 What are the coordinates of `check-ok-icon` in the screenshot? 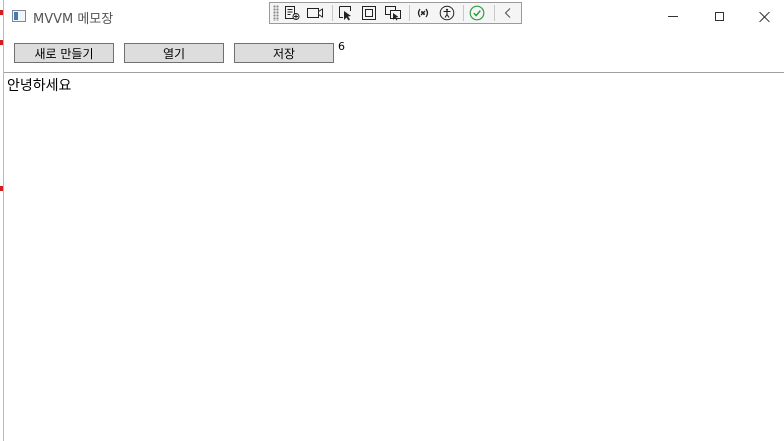 It's located at (477, 13).